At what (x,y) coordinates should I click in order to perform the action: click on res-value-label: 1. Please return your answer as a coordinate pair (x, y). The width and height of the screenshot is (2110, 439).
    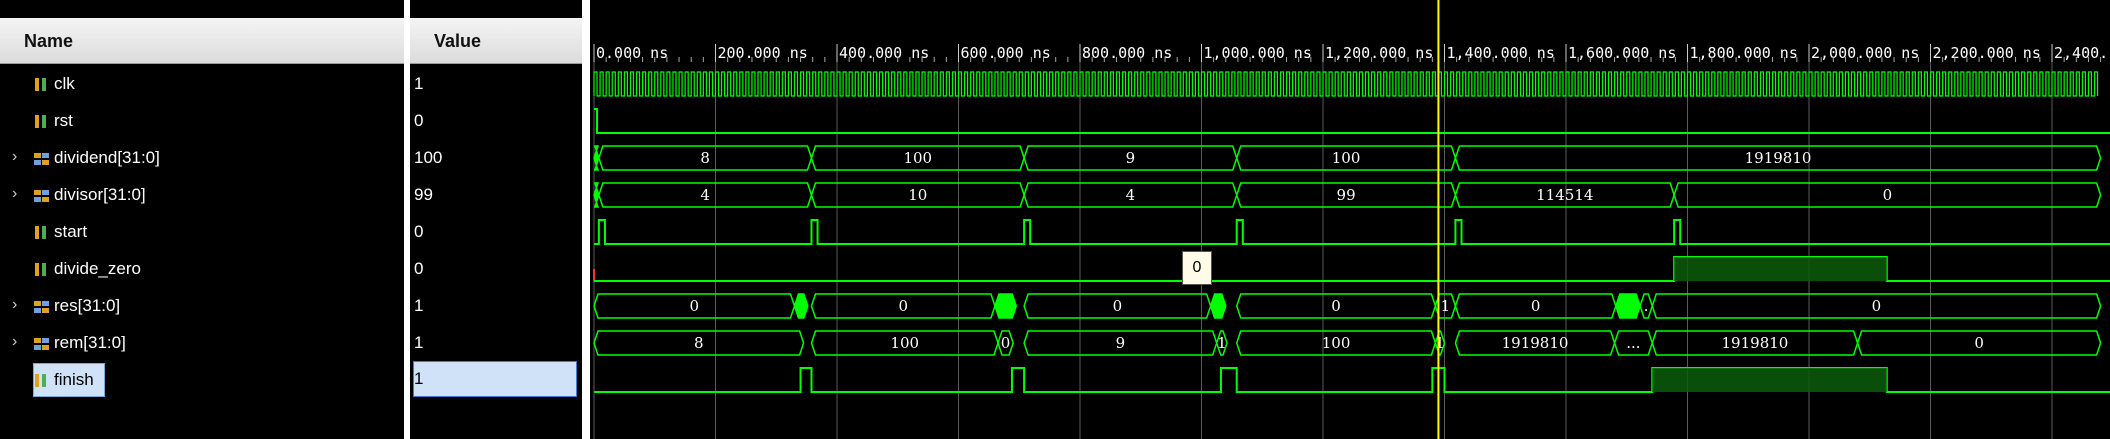
    Looking at the image, I should click on (1446, 306).